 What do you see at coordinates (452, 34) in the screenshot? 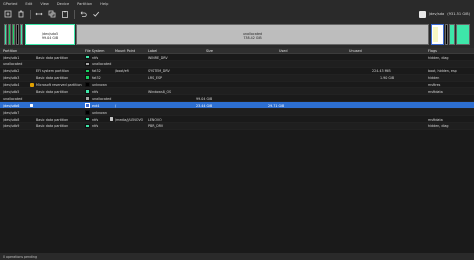
I see `partition-map-sdb8` at bounding box center [452, 34].